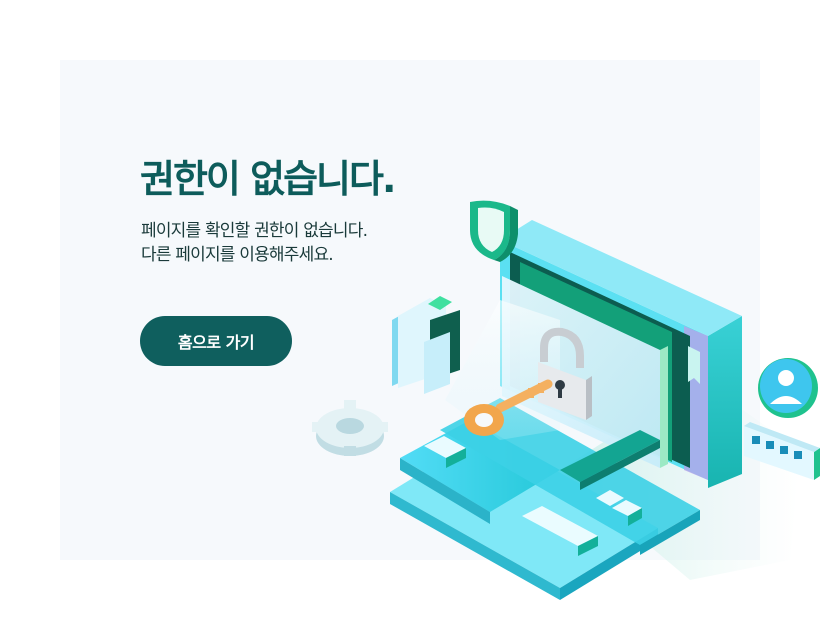  What do you see at coordinates (237, 255) in the screenshot?
I see `description-line-2: 다른 페이지를 이용해주세요.` at bounding box center [237, 255].